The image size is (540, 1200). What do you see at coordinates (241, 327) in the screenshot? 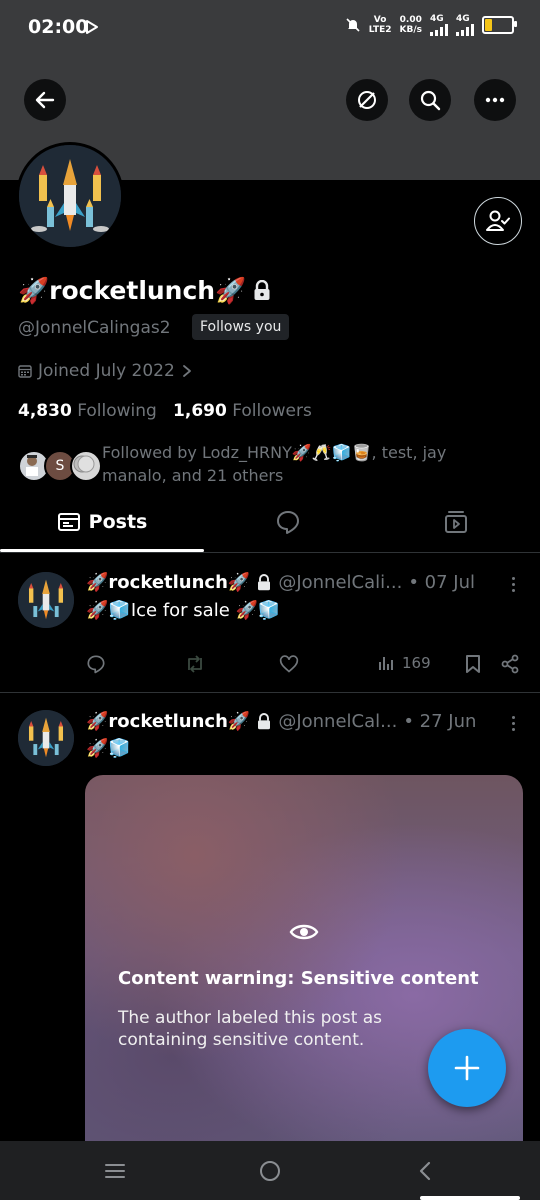
I see `follows-you-badge: Follows you` at bounding box center [241, 327].